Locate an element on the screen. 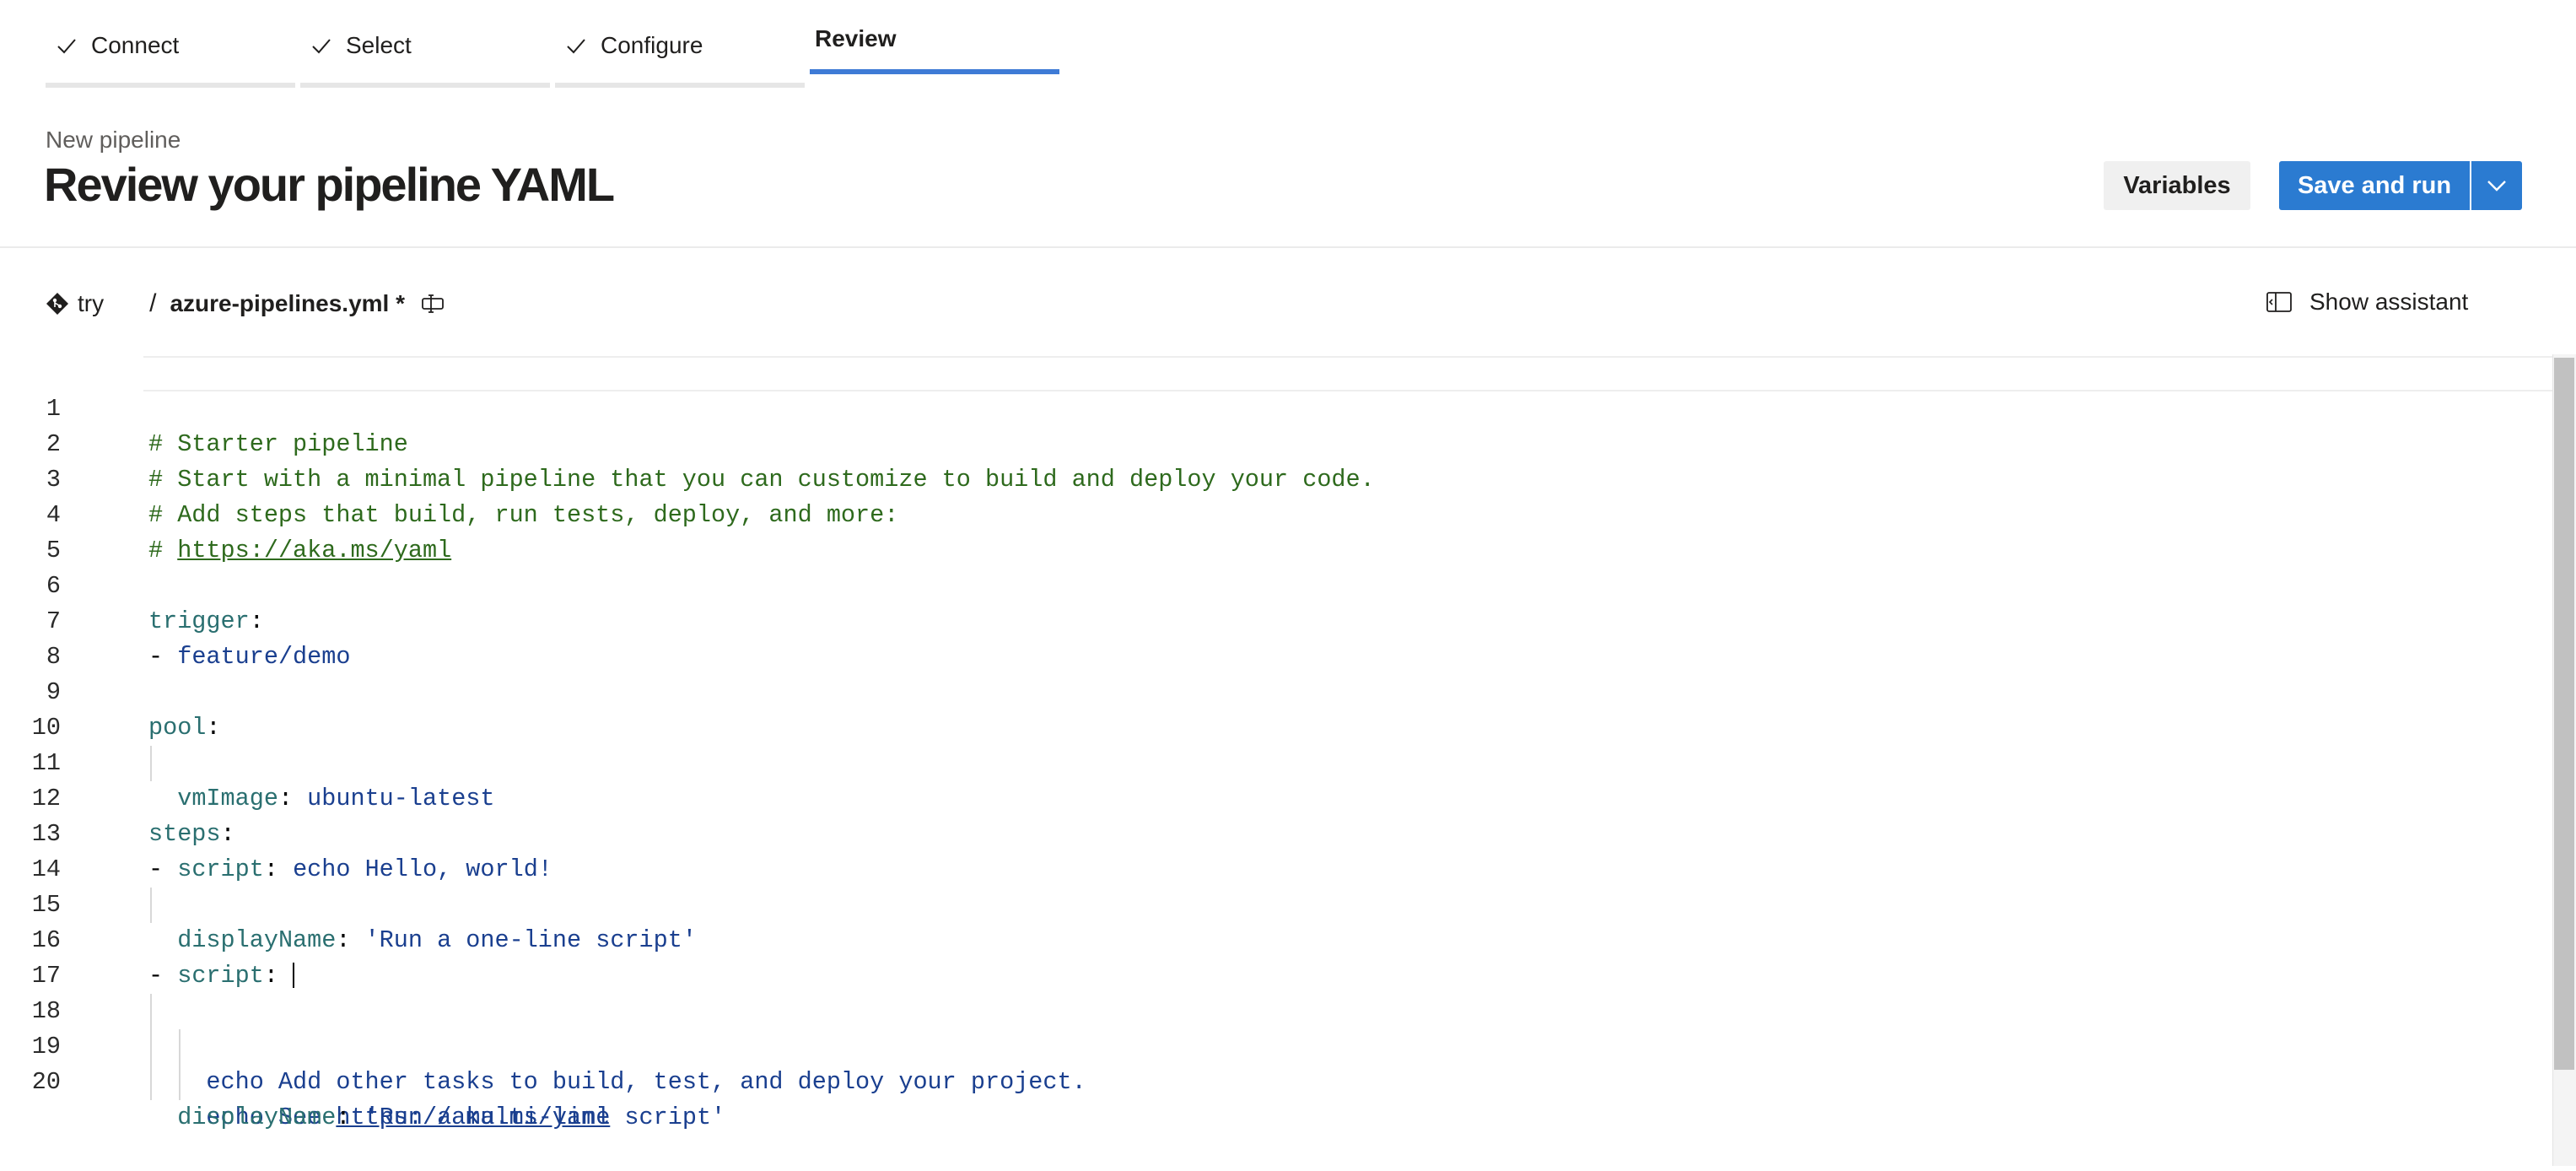 This screenshot has width=2576, height=1171. step-connect: Connect is located at coordinates (170, 44).